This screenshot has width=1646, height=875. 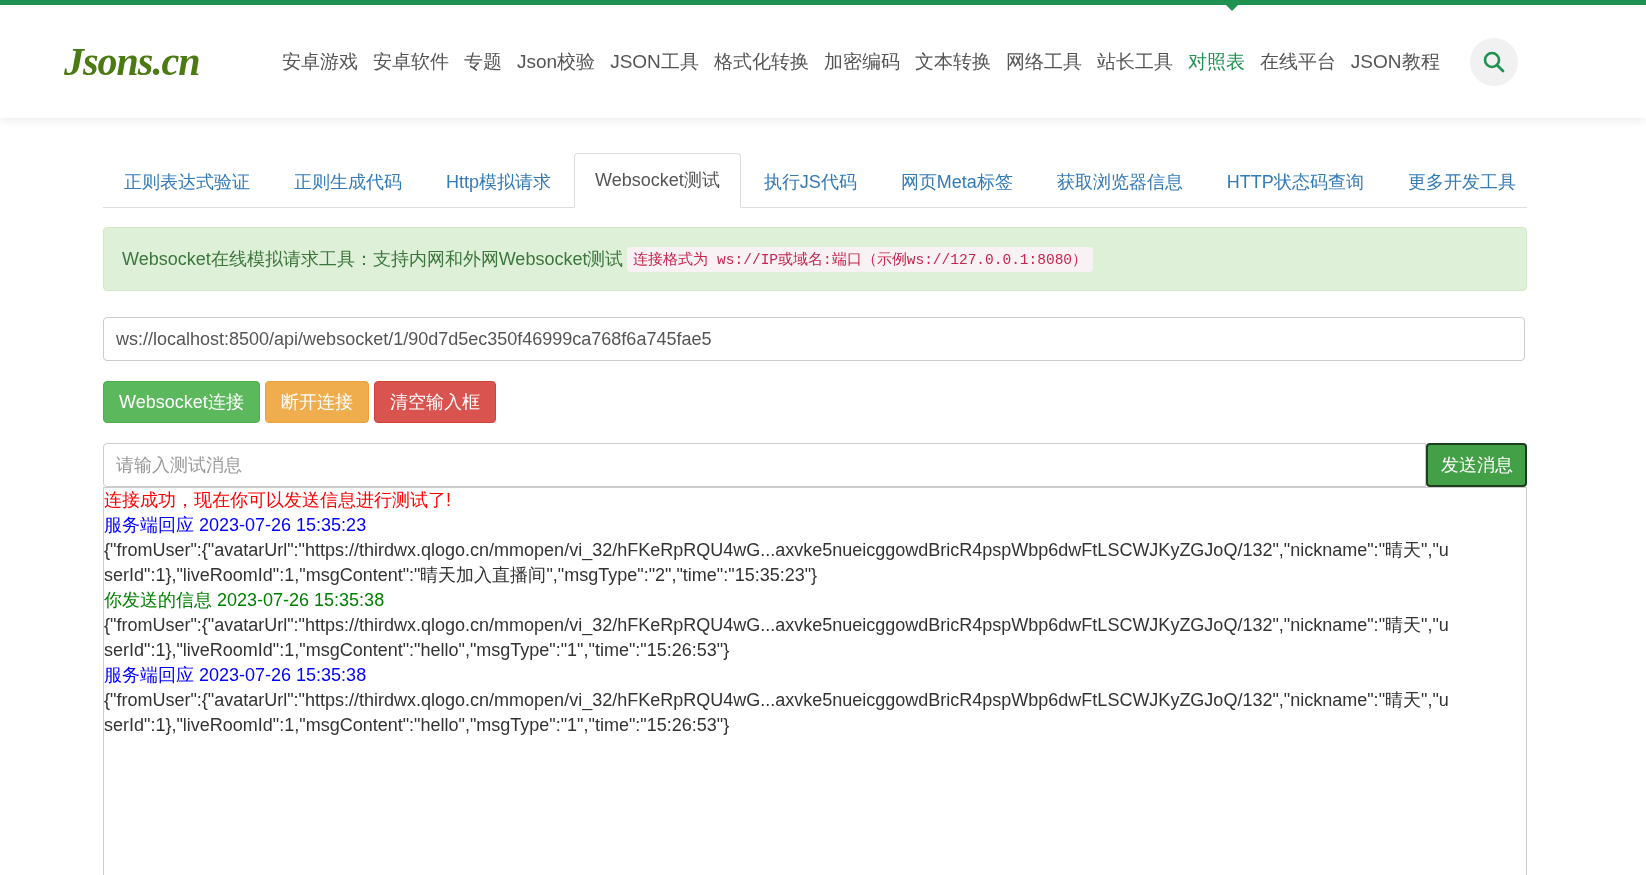 I want to click on nav-link: JSON工具, so click(x=654, y=61).